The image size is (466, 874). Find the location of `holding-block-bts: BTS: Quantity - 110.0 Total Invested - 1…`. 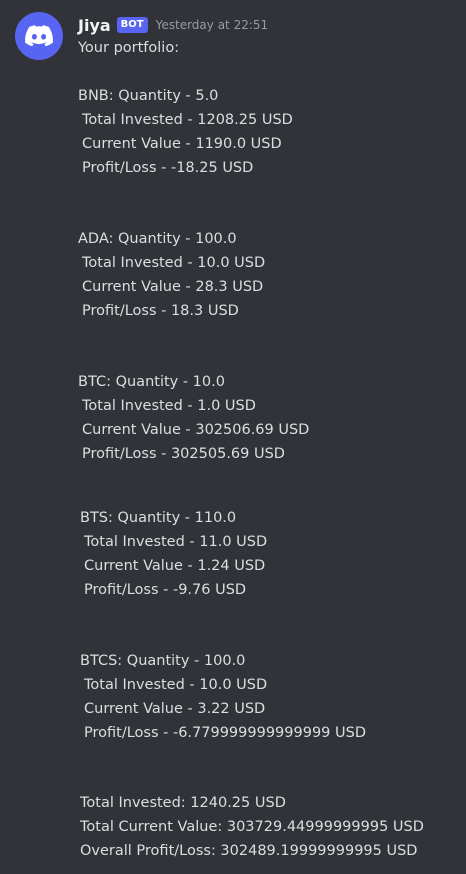

holding-block-bts: BTS: Quantity - 110.0 Total Invested - 1… is located at coordinates (173, 554).